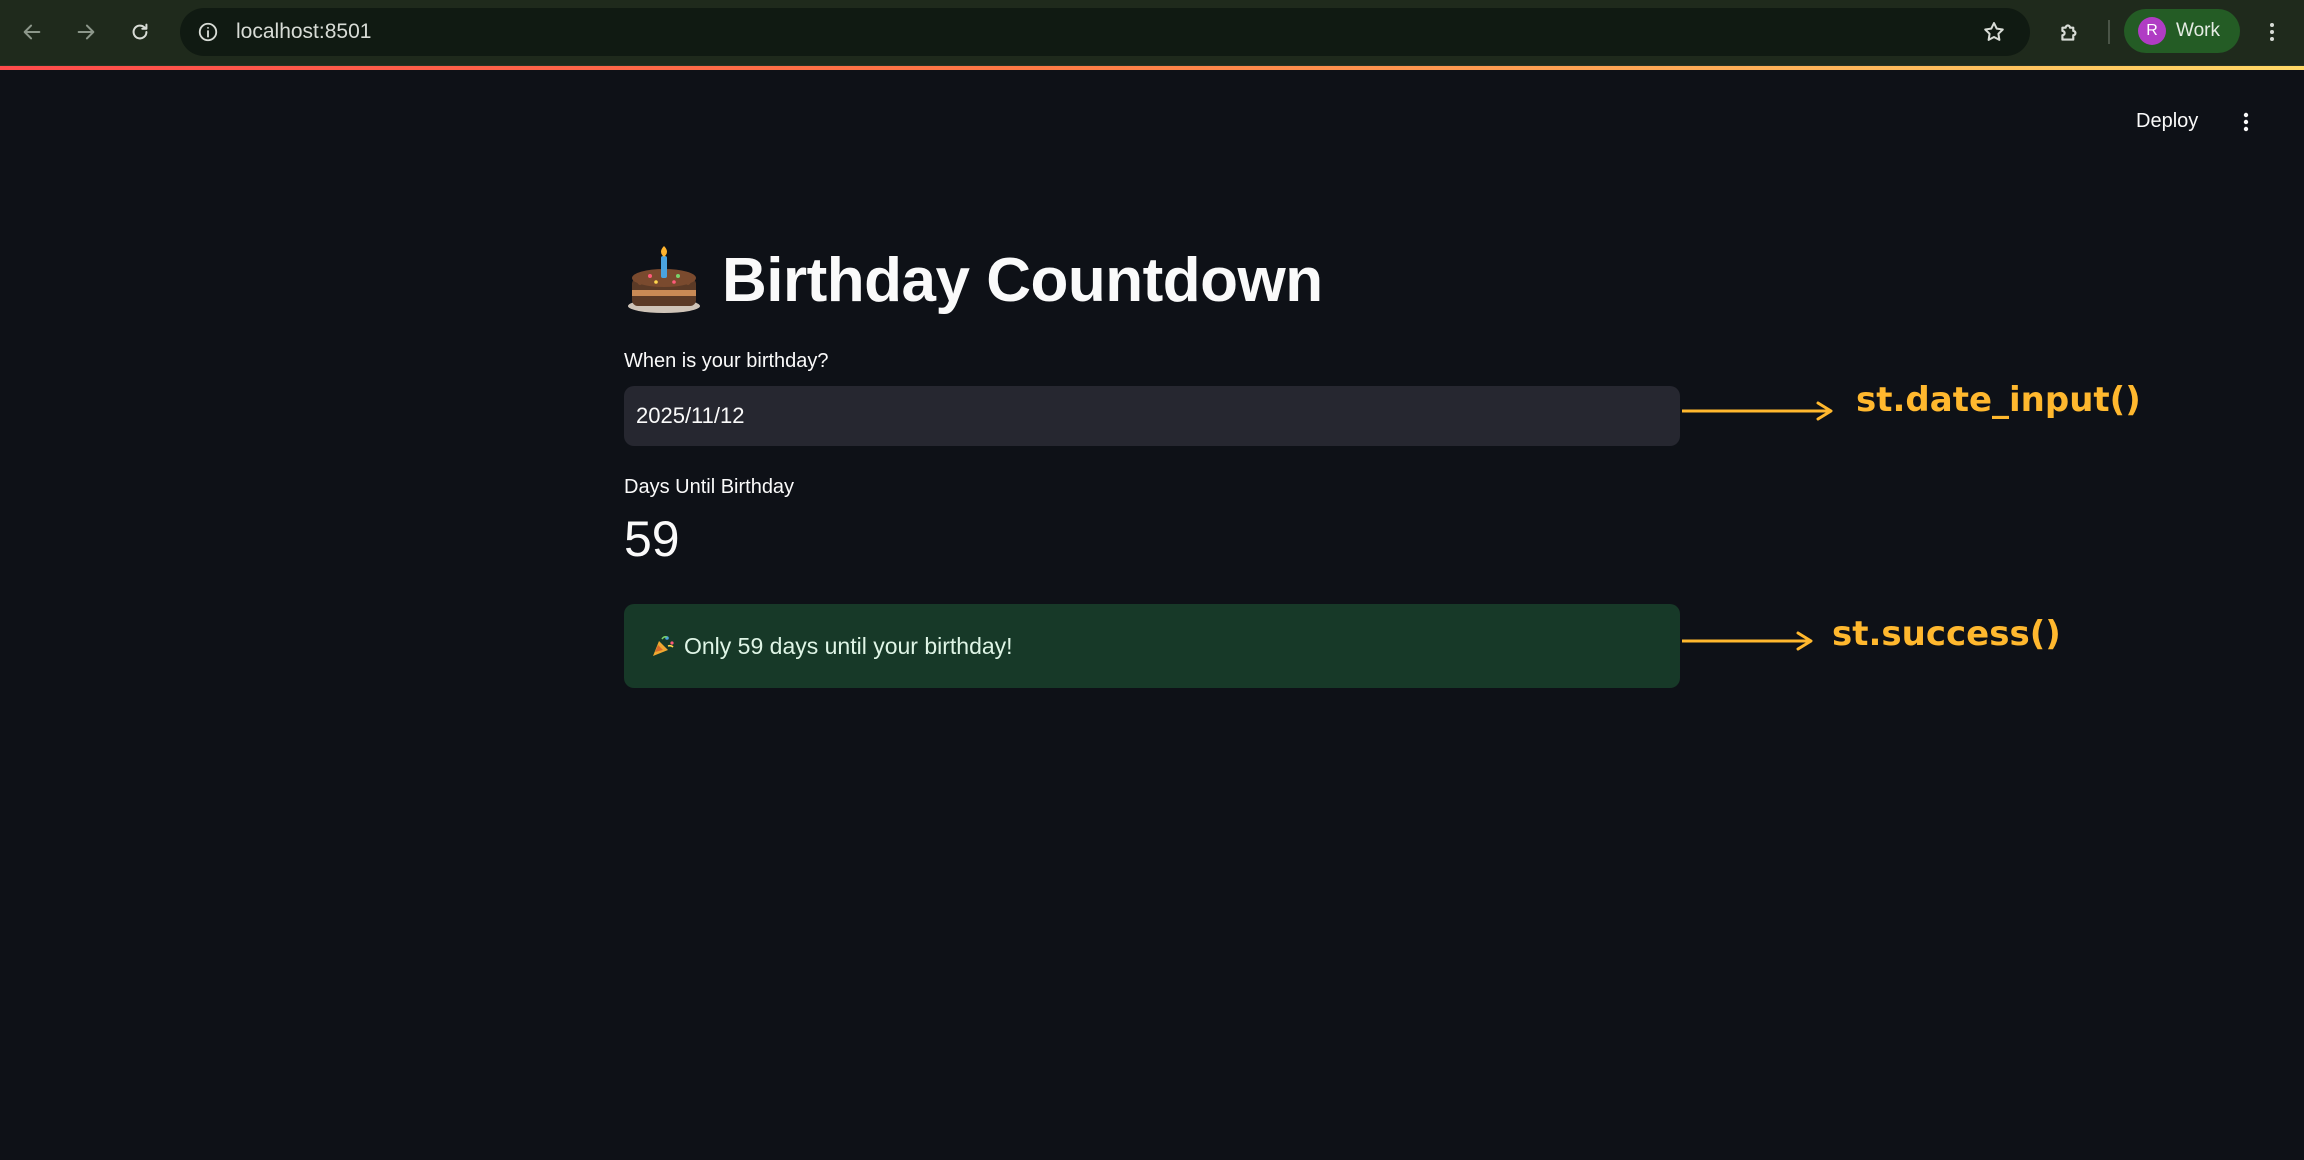  Describe the element at coordinates (2272, 32) in the screenshot. I see `browser-menu-icon` at that location.